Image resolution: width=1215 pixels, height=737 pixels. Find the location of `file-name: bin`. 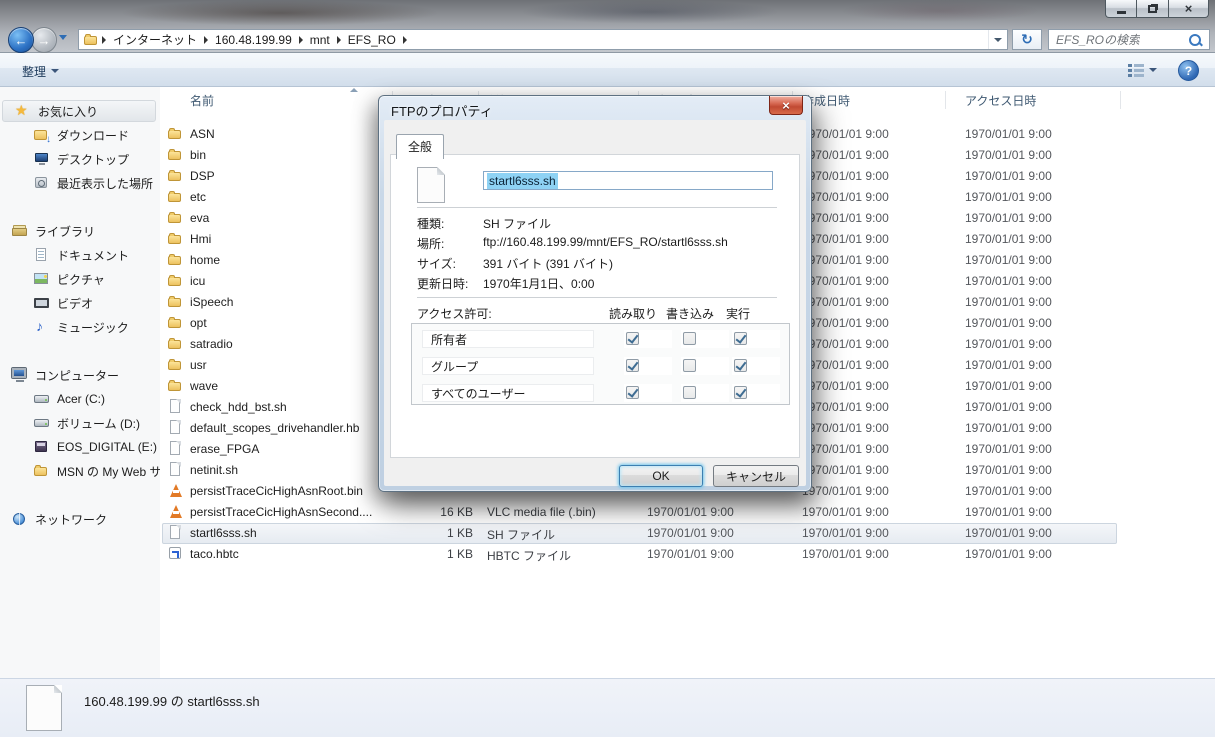

file-name: bin is located at coordinates (198, 155).